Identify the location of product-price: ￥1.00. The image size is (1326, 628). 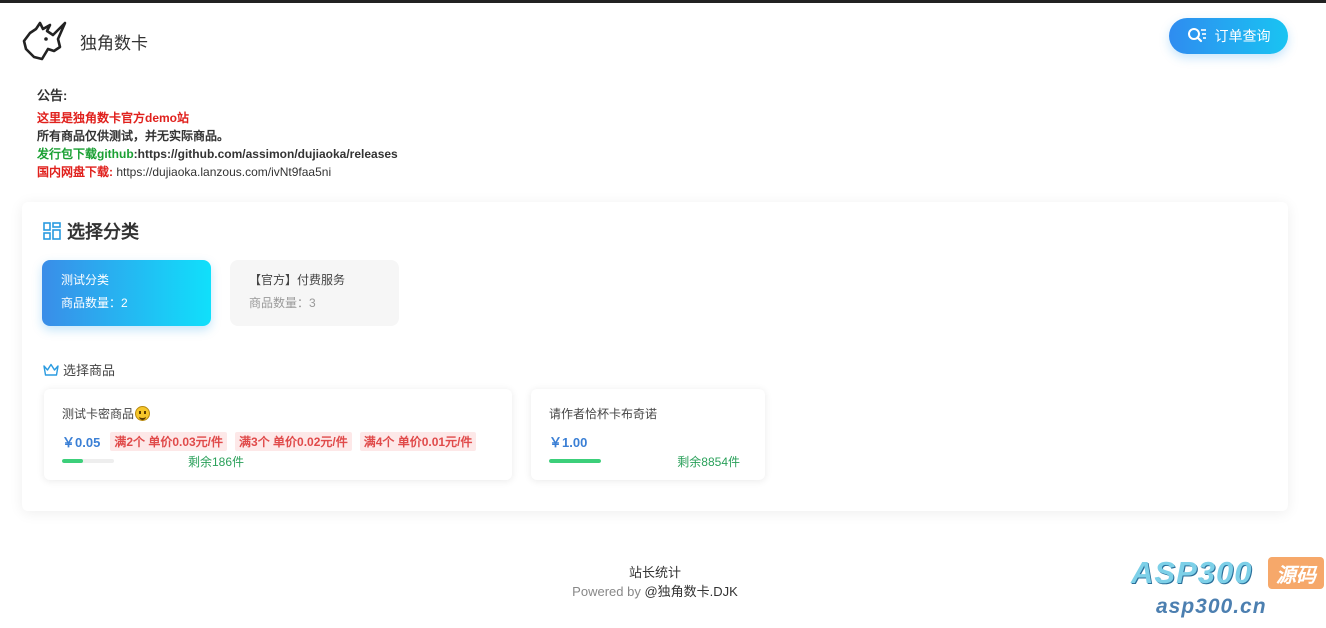
(568, 442).